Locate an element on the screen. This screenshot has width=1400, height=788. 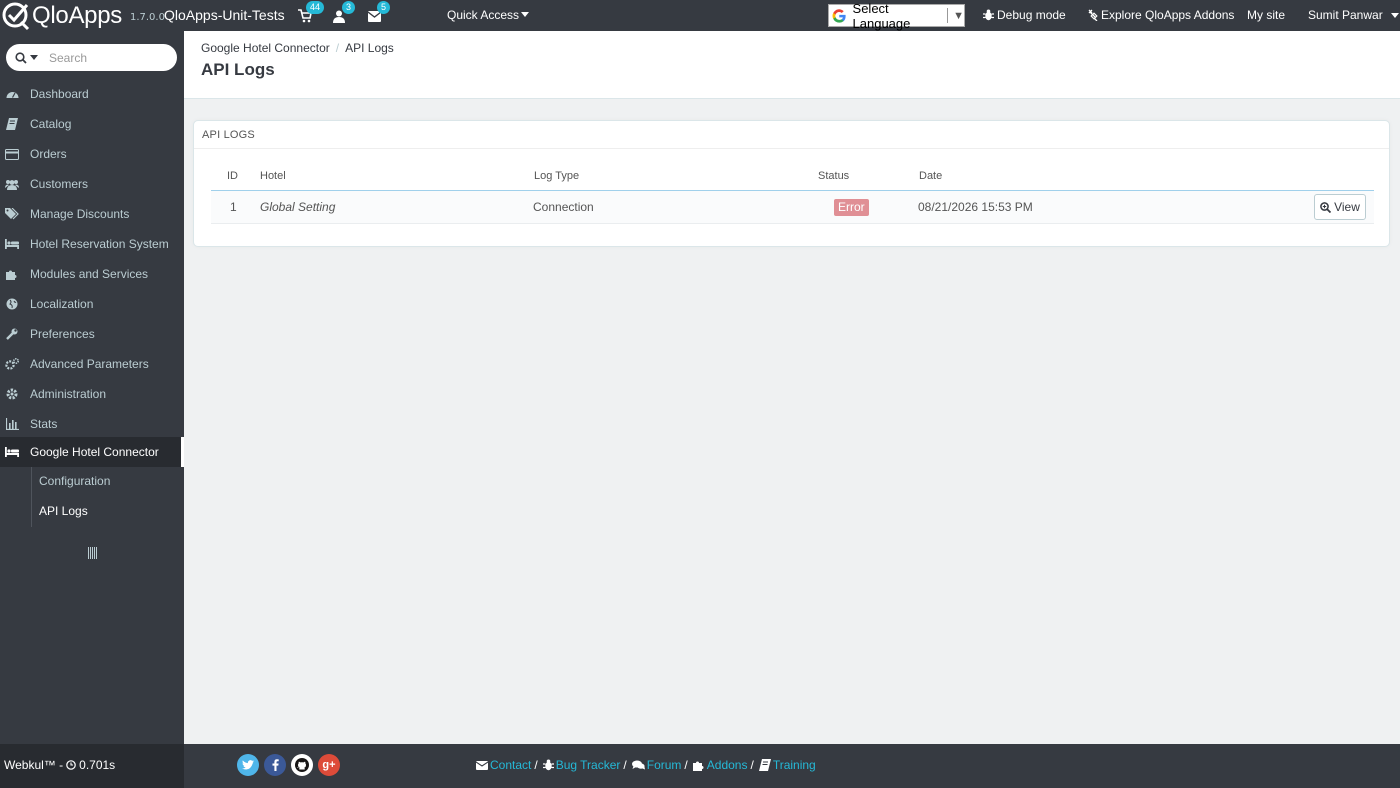
book-icon is located at coordinates (12, 124).